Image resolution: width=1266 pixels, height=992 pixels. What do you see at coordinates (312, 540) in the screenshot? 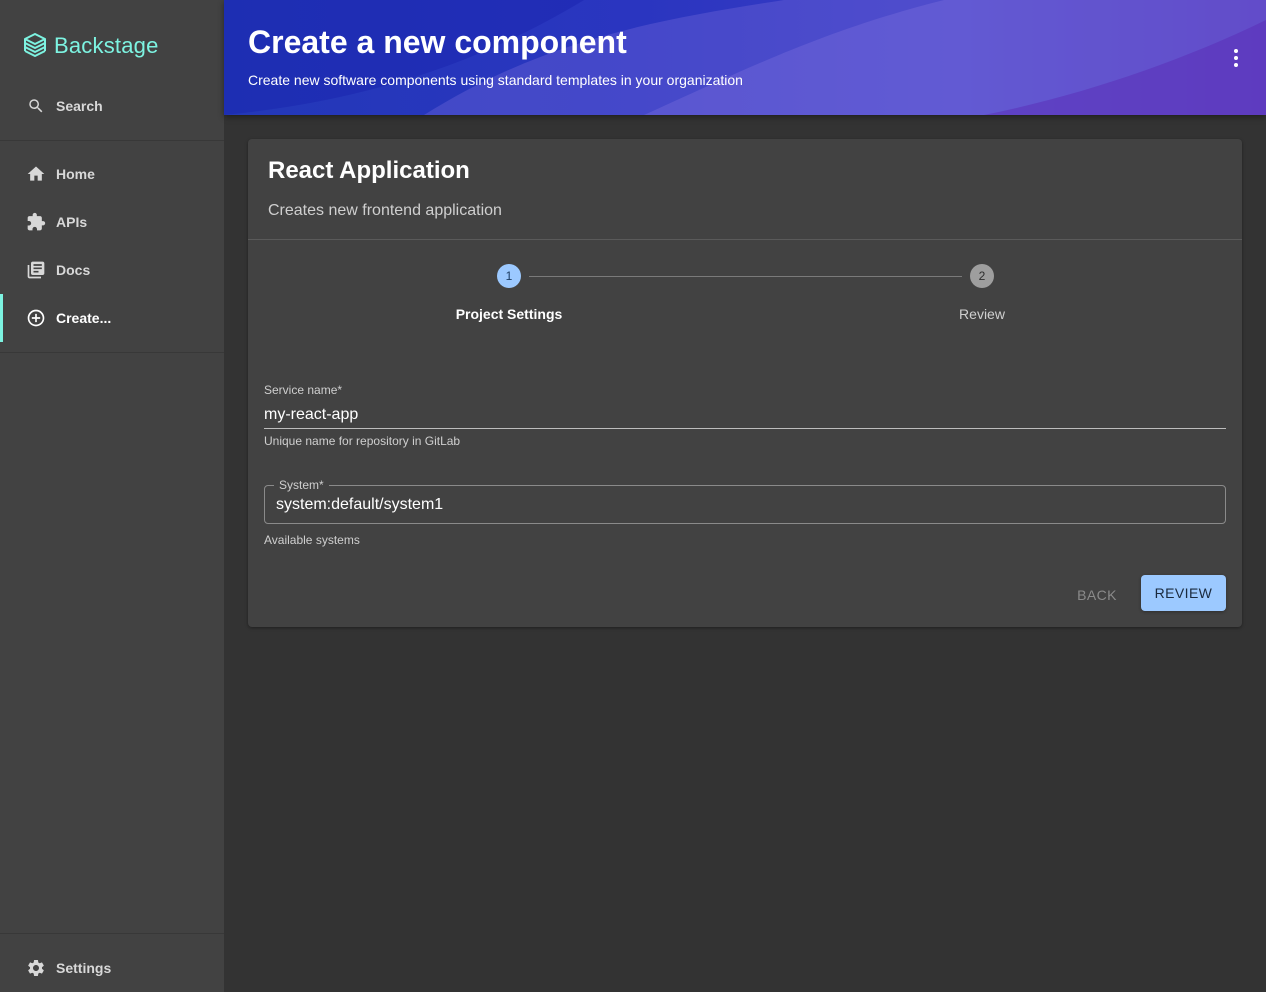
I see `system-helper: Available systems` at bounding box center [312, 540].